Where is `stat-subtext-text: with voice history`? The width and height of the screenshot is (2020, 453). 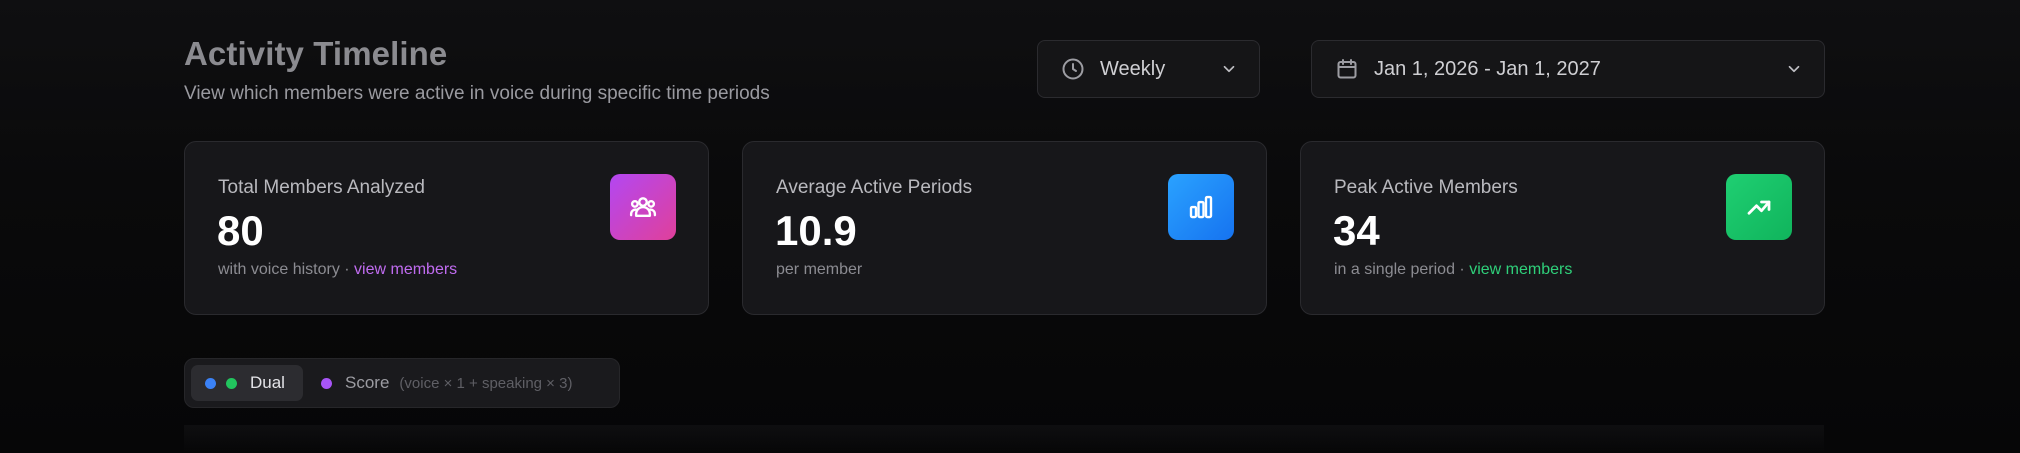 stat-subtext-text: with voice history is located at coordinates (279, 269).